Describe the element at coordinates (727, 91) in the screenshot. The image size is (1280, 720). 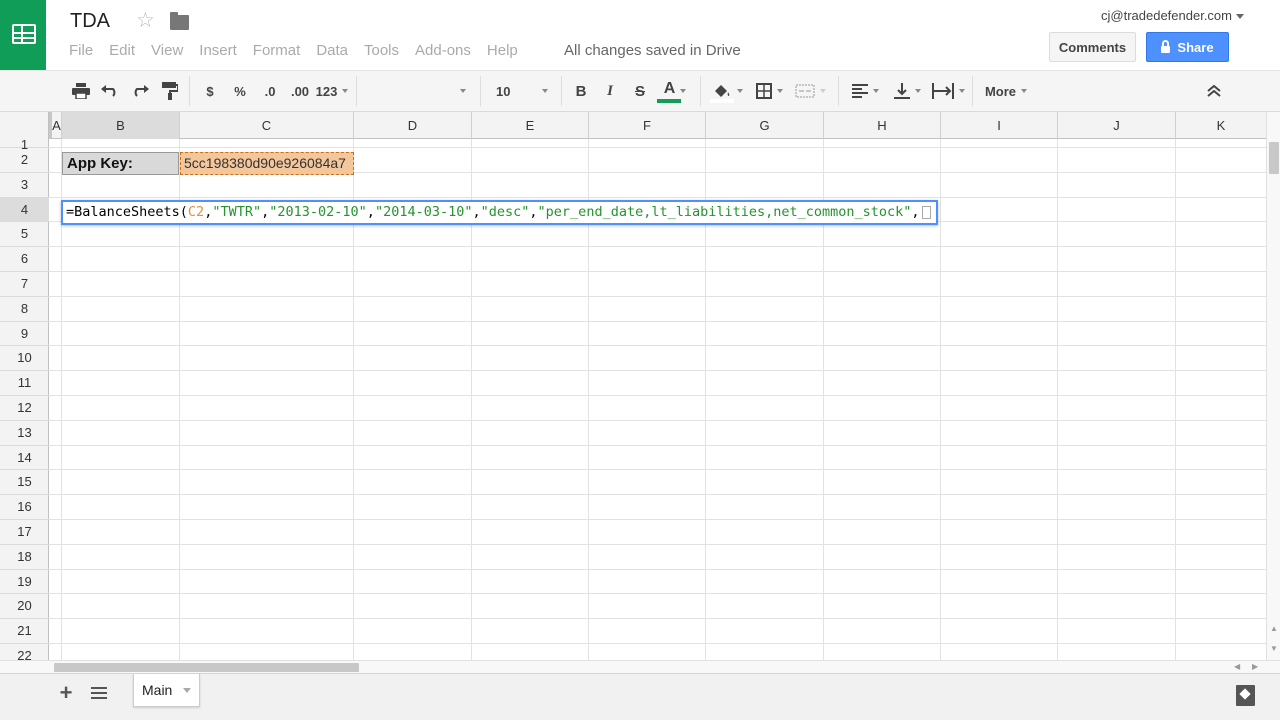
I see `fill-color-button` at that location.